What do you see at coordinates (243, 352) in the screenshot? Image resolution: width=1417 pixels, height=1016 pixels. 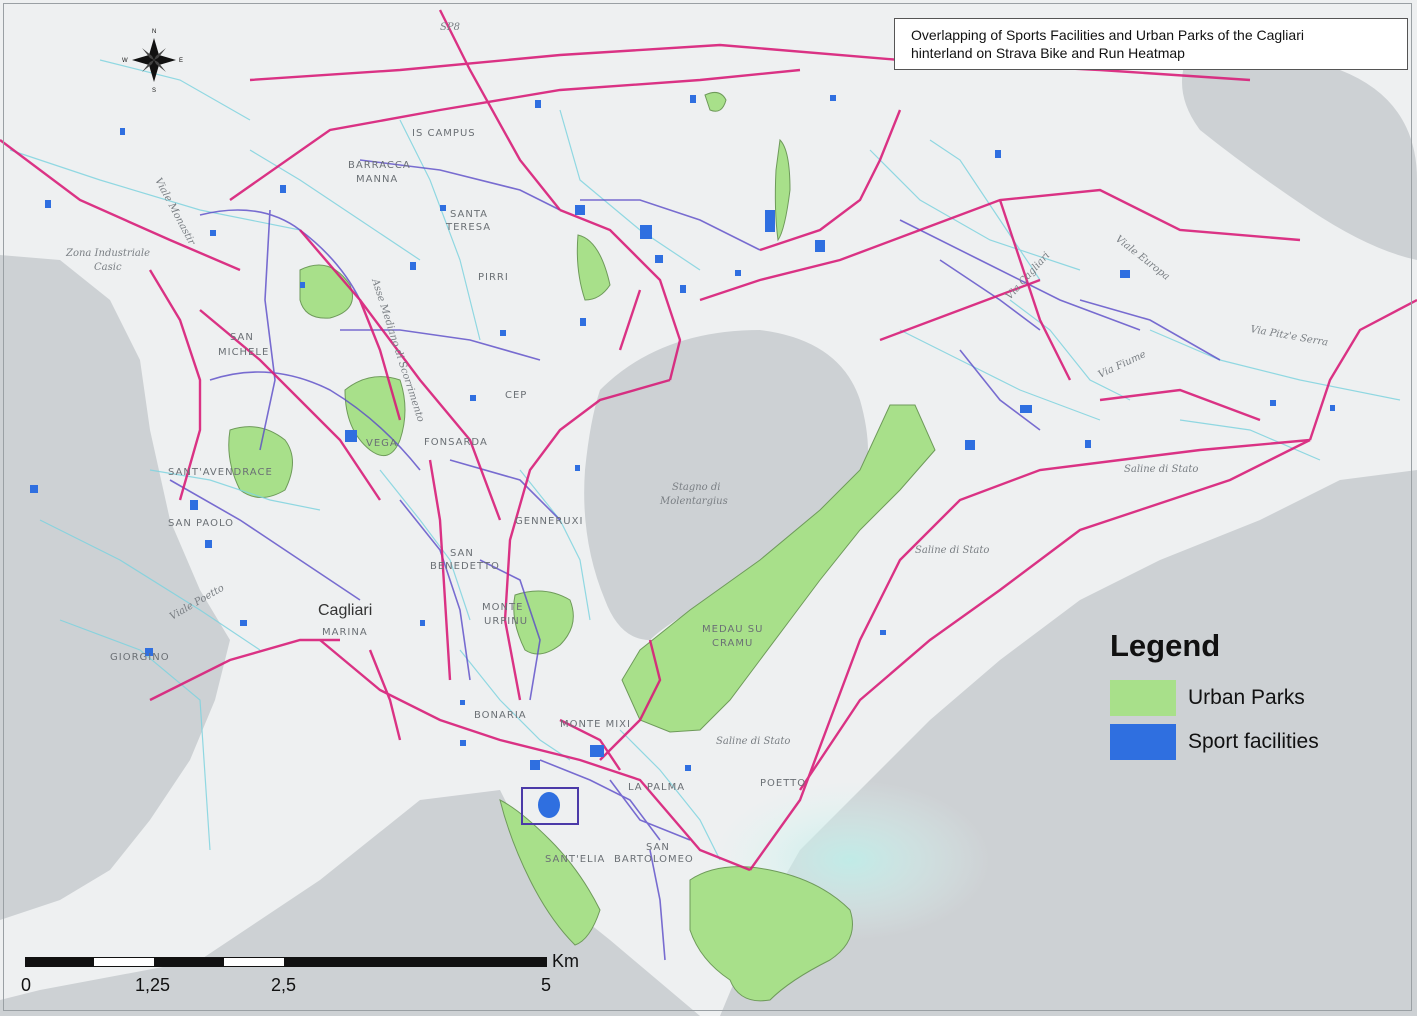 I see `label-michele: MICHELE` at bounding box center [243, 352].